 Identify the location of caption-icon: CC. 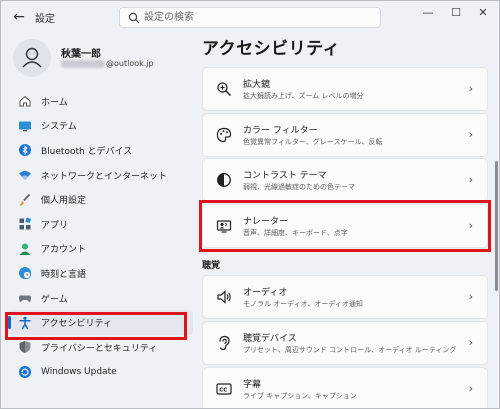
(224, 389).